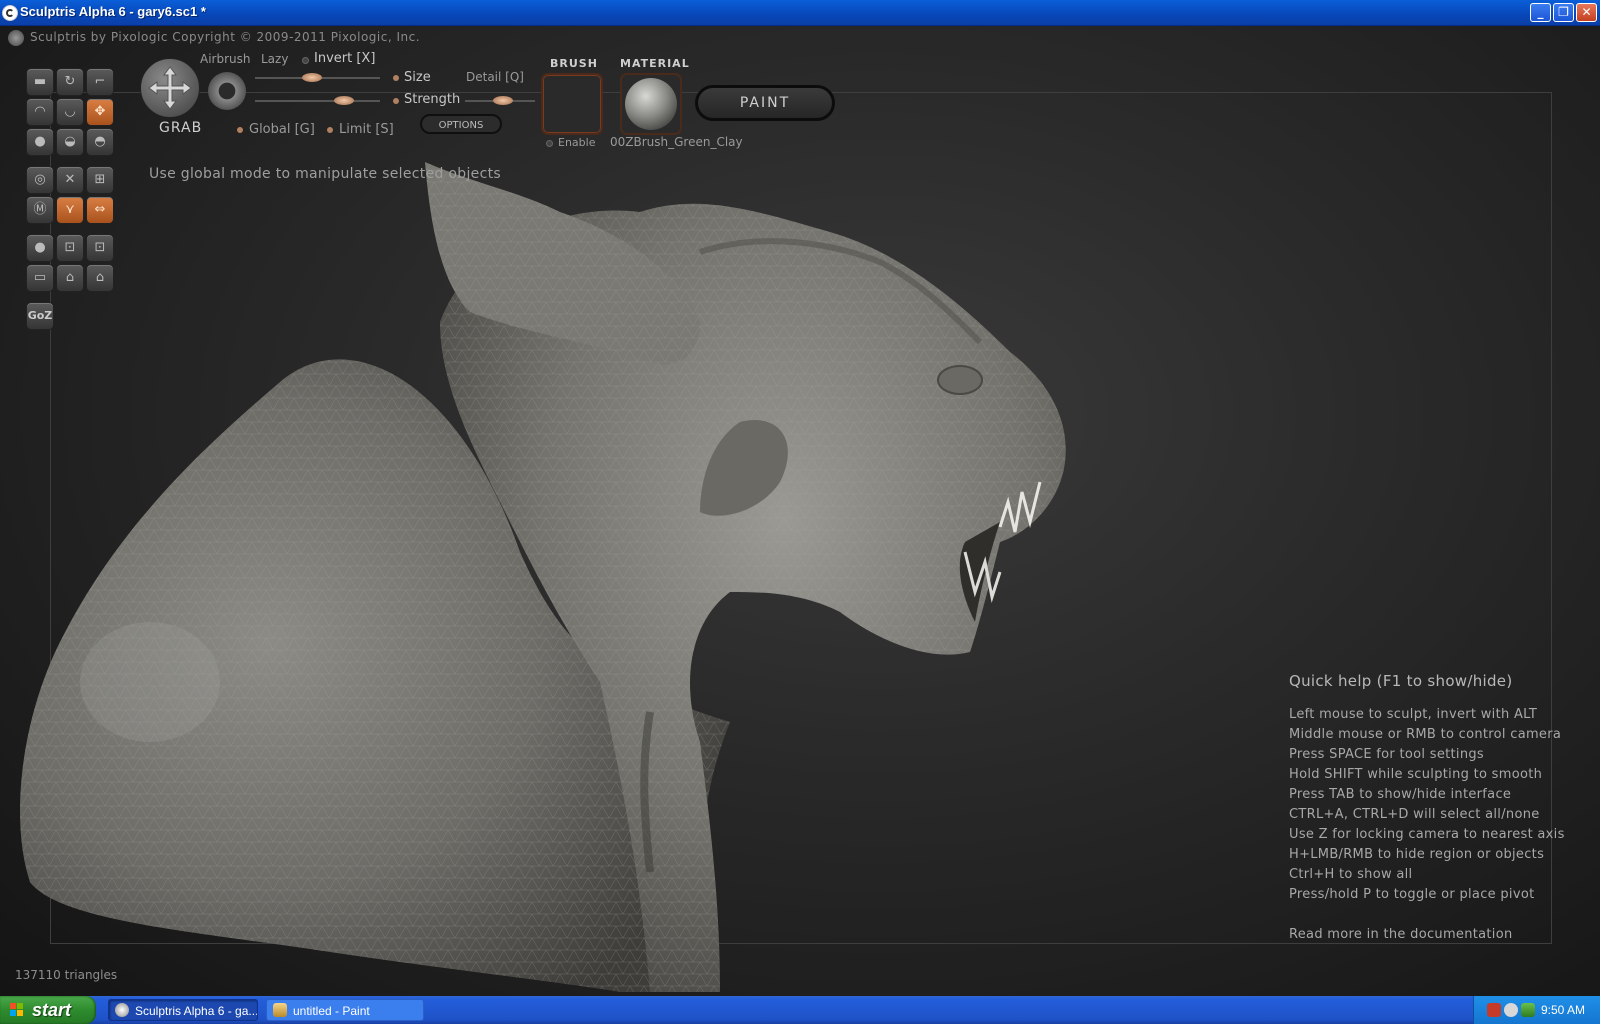 Image resolution: width=1600 pixels, height=1024 pixels. Describe the element at coordinates (1413, 714) in the screenshot. I see `quick-help-line: Left mouse to sculpt, invert with ALT` at that location.